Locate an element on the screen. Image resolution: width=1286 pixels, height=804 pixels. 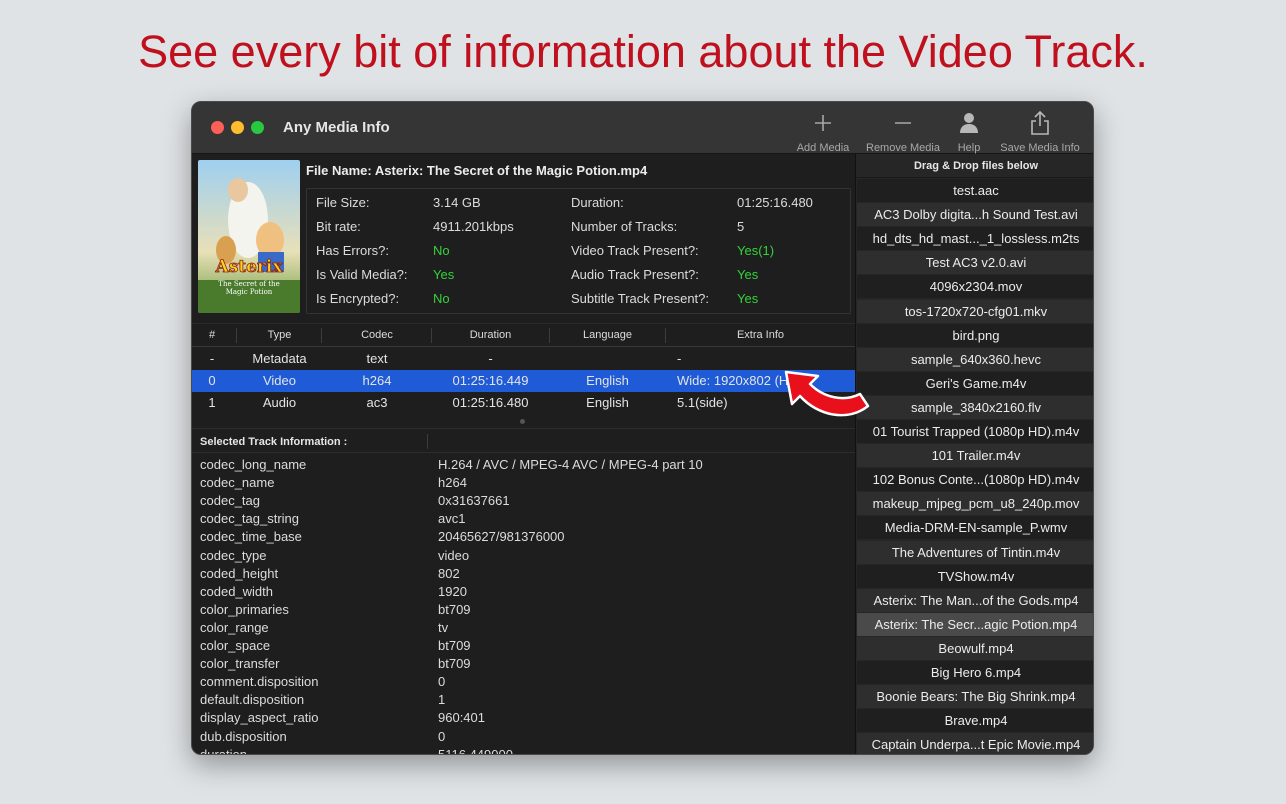
duration-value: 01:25:16.480 is located at coordinates (775, 202).